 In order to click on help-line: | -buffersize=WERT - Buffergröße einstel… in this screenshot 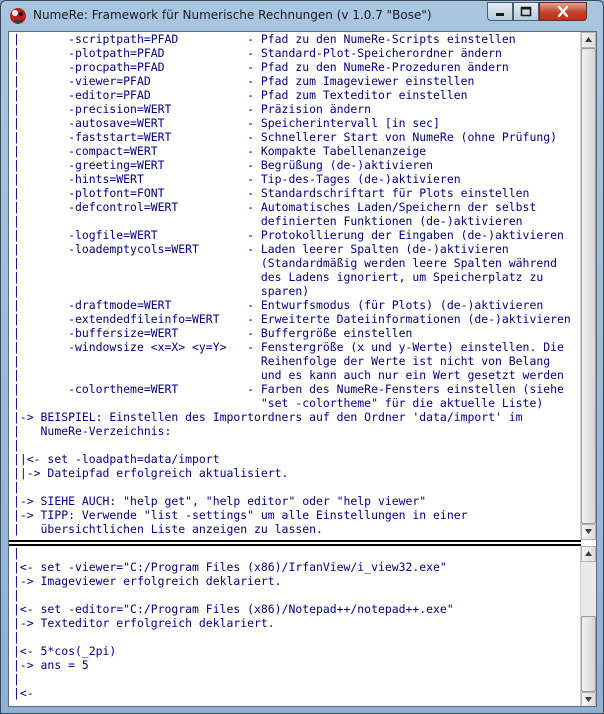, I will do `click(213, 333)`.